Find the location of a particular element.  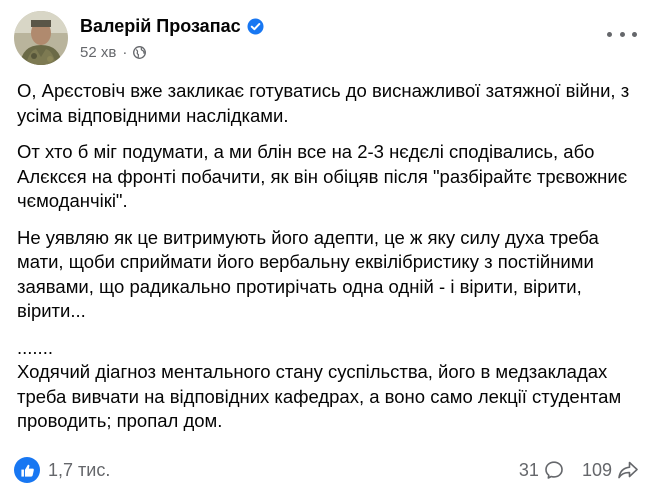

author-row: Валерій Прозапас is located at coordinates (172, 26).